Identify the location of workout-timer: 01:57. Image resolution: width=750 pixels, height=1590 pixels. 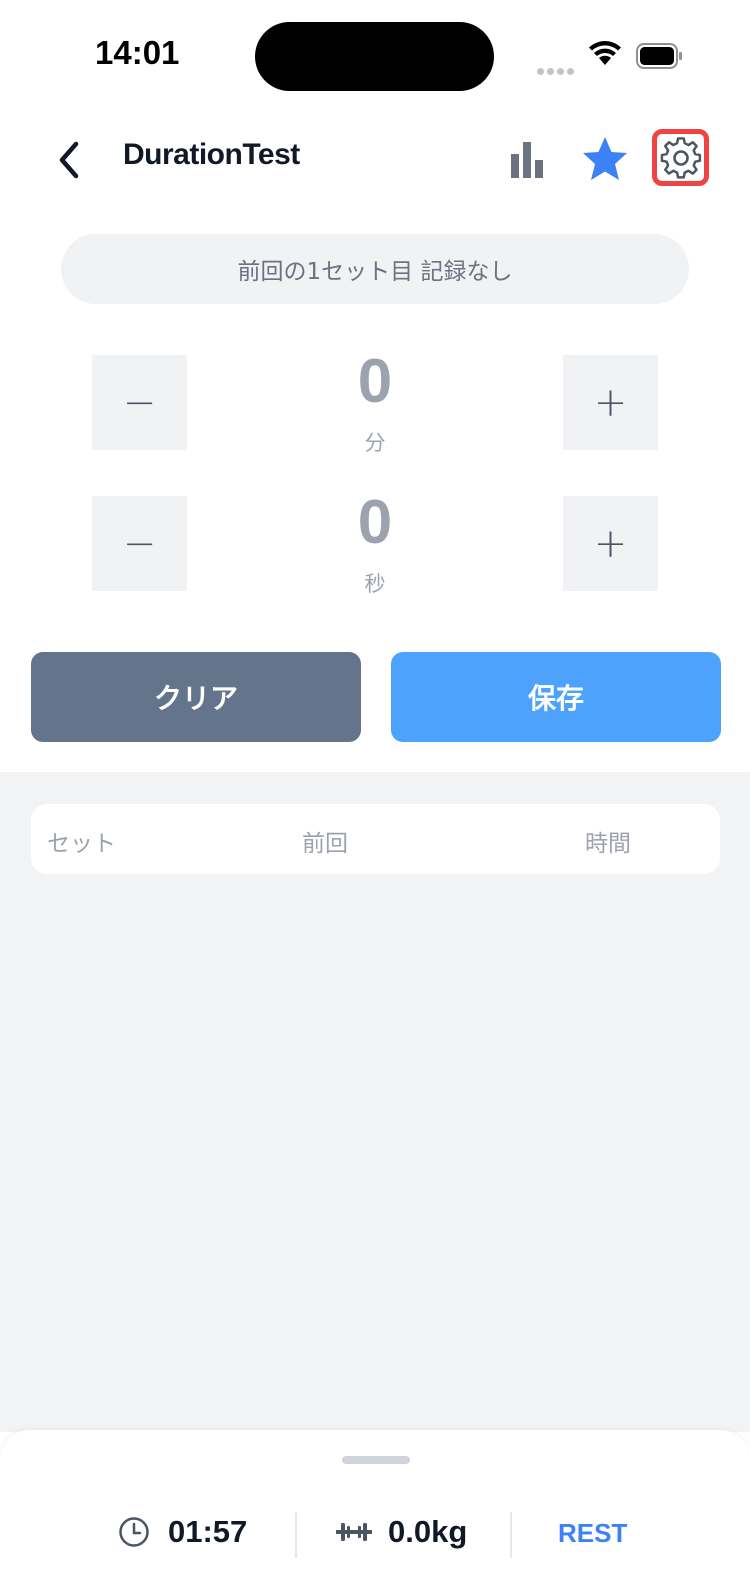
(182, 1532).